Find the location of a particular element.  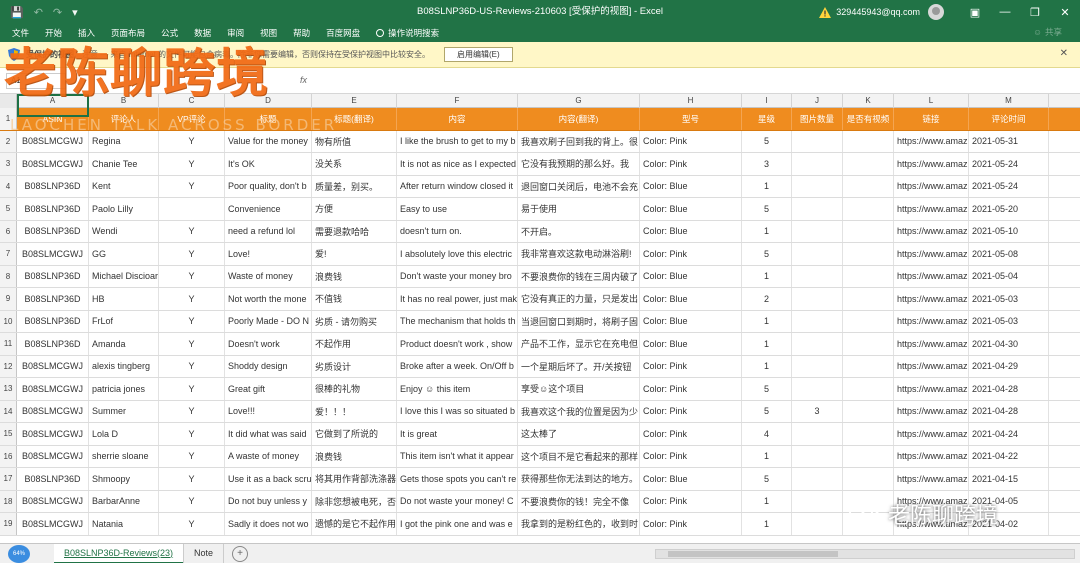

row-header: 8 is located at coordinates (8, 276).